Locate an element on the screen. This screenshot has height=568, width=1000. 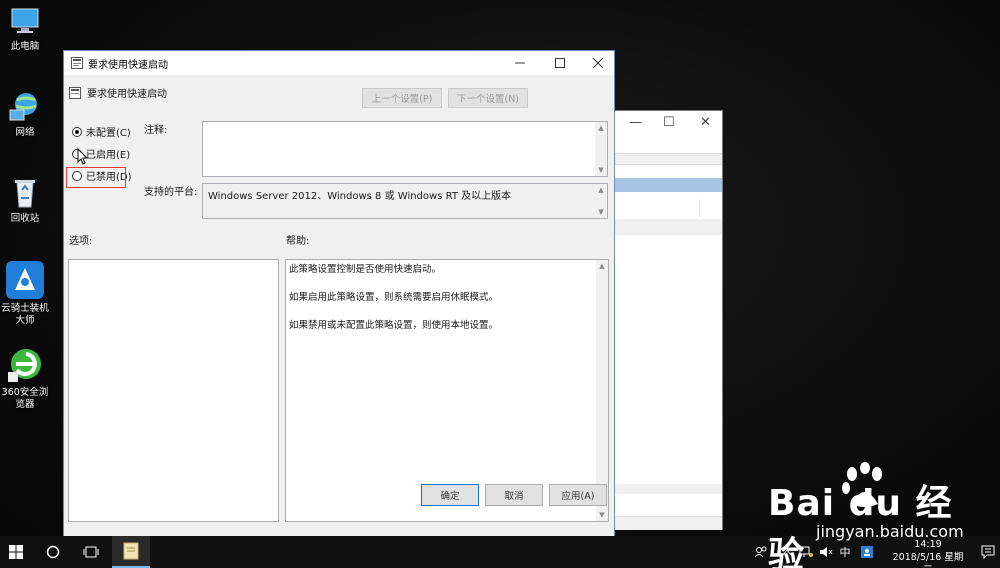
cortana-circle-icon is located at coordinates (53, 552).